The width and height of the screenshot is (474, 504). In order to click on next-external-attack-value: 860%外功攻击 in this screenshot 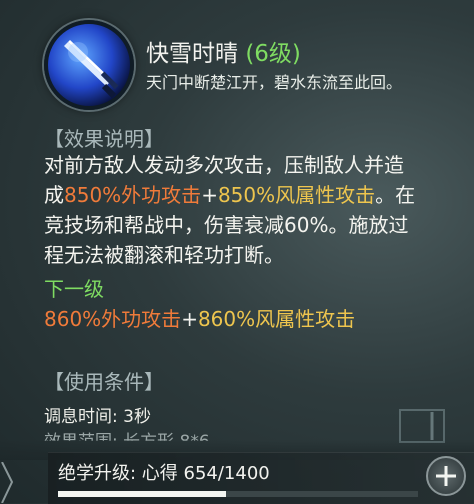, I will do `click(113, 319)`.